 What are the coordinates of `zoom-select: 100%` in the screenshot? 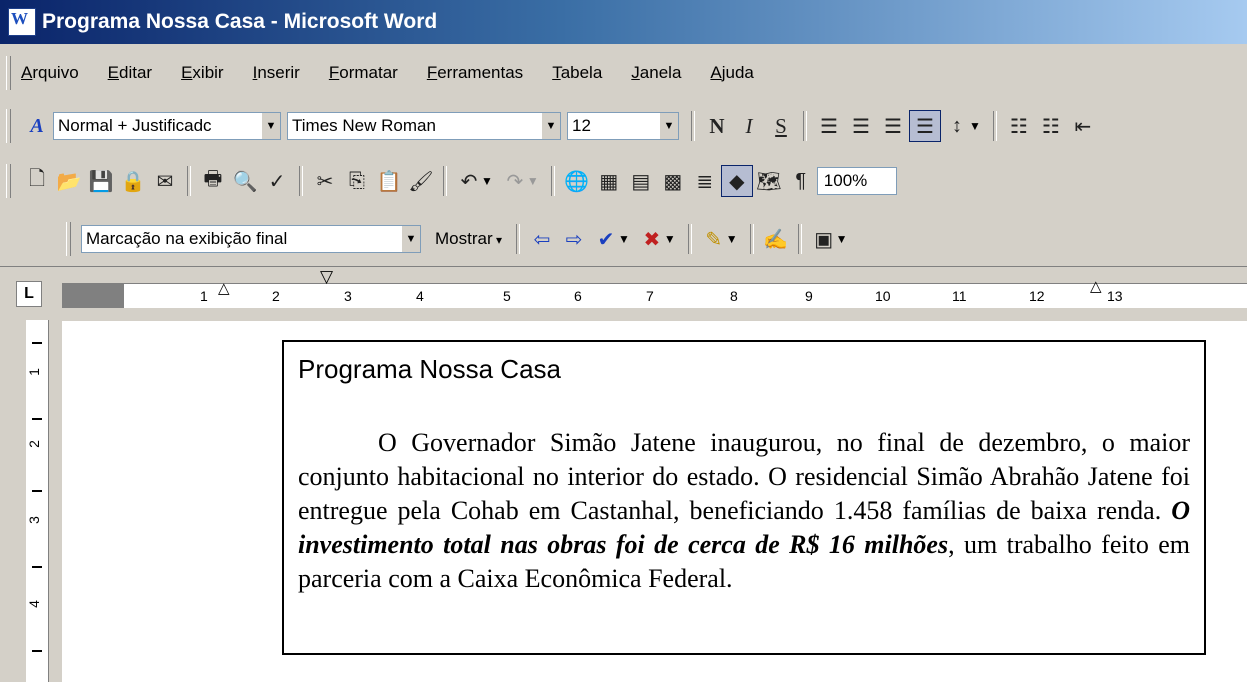 It's located at (856, 181).